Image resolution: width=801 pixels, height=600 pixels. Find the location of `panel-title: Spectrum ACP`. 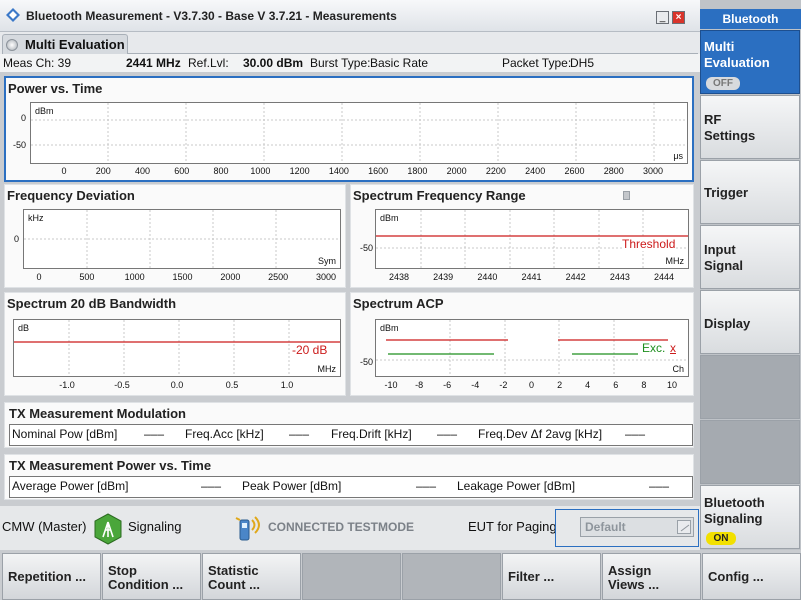

panel-title: Spectrum ACP is located at coordinates (398, 303).